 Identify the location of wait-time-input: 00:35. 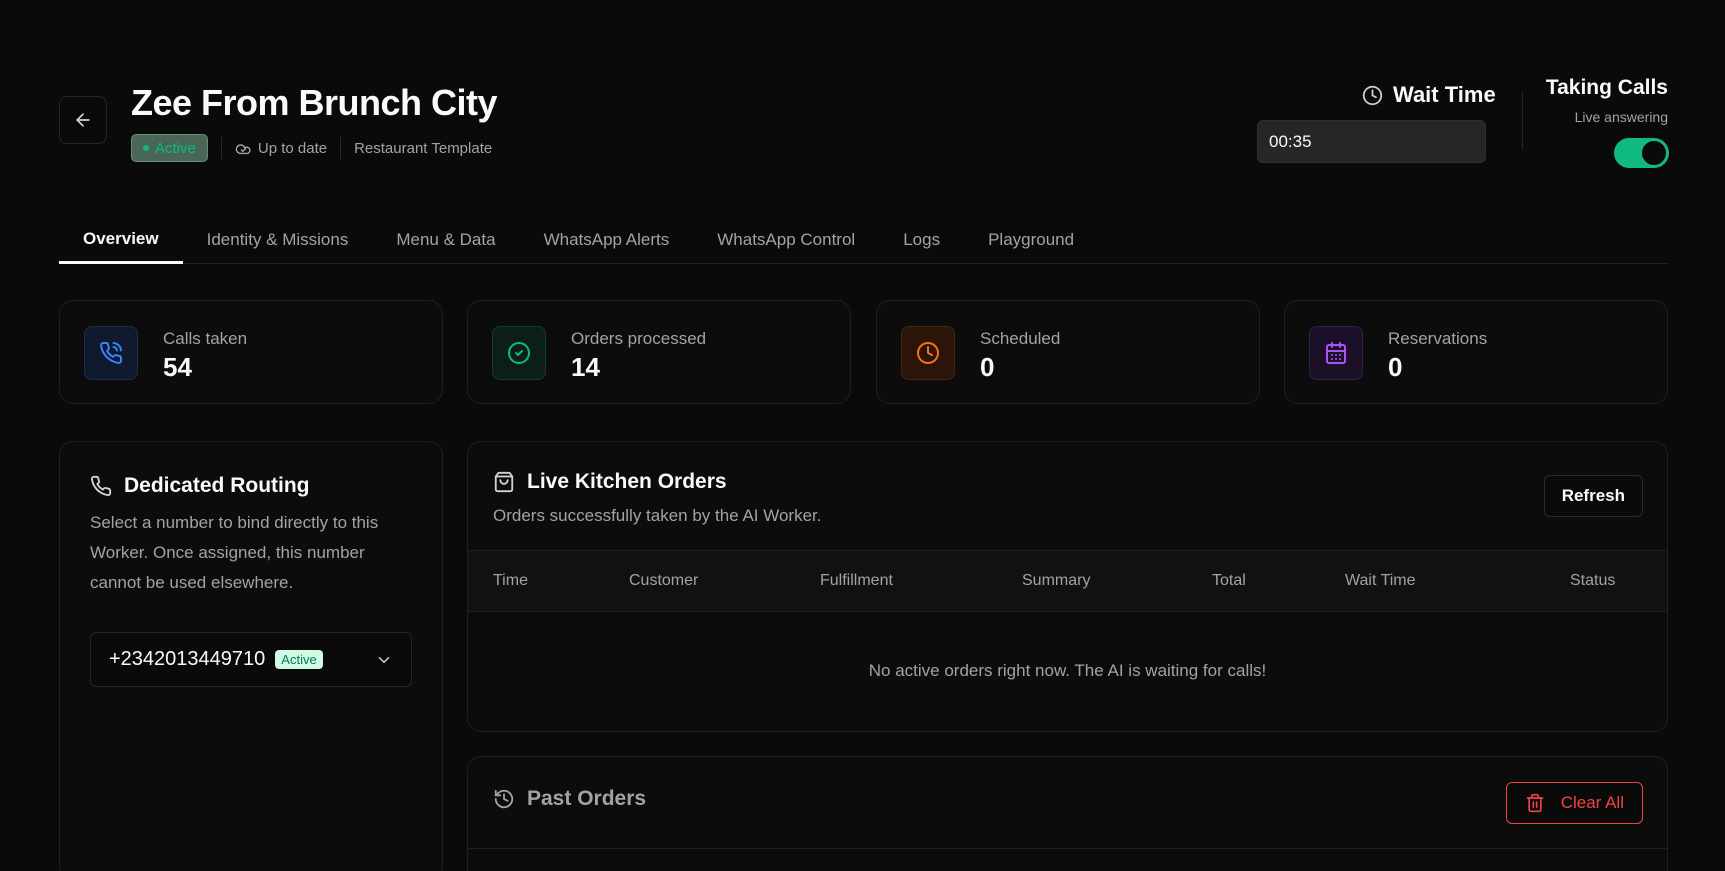
(1371, 141).